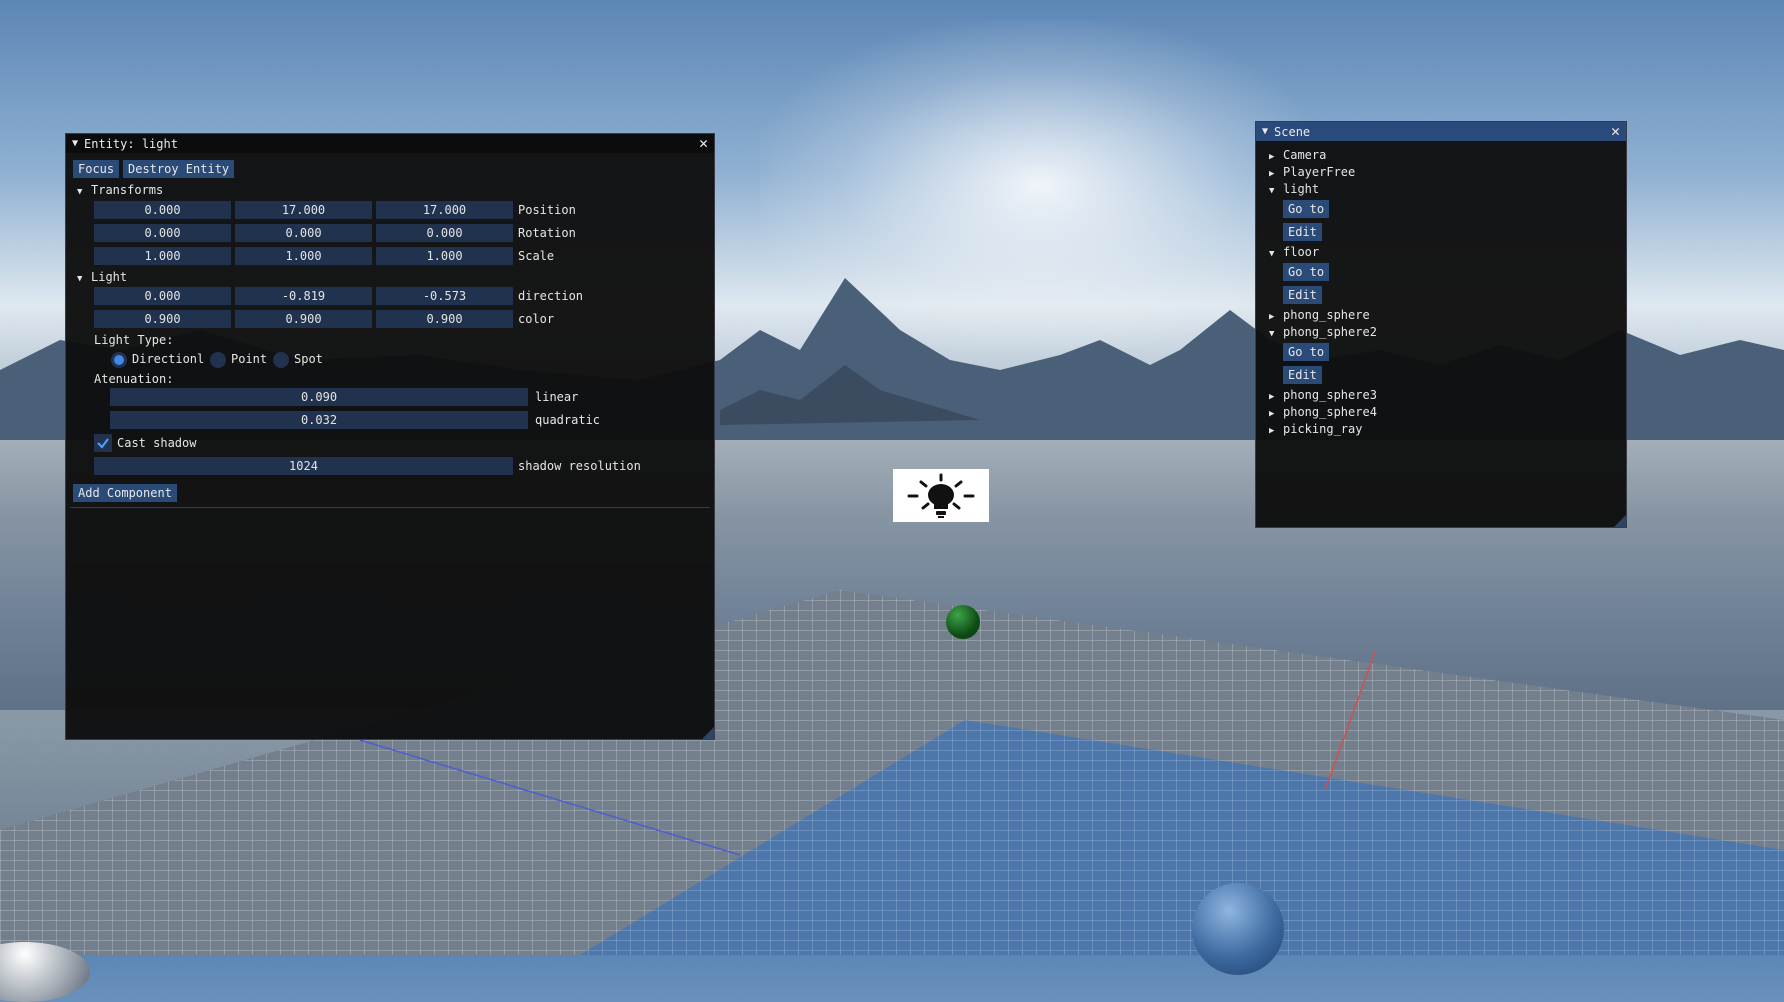 This screenshot has height=1002, width=1784. I want to click on color-r-field: 0.900, so click(162, 319).